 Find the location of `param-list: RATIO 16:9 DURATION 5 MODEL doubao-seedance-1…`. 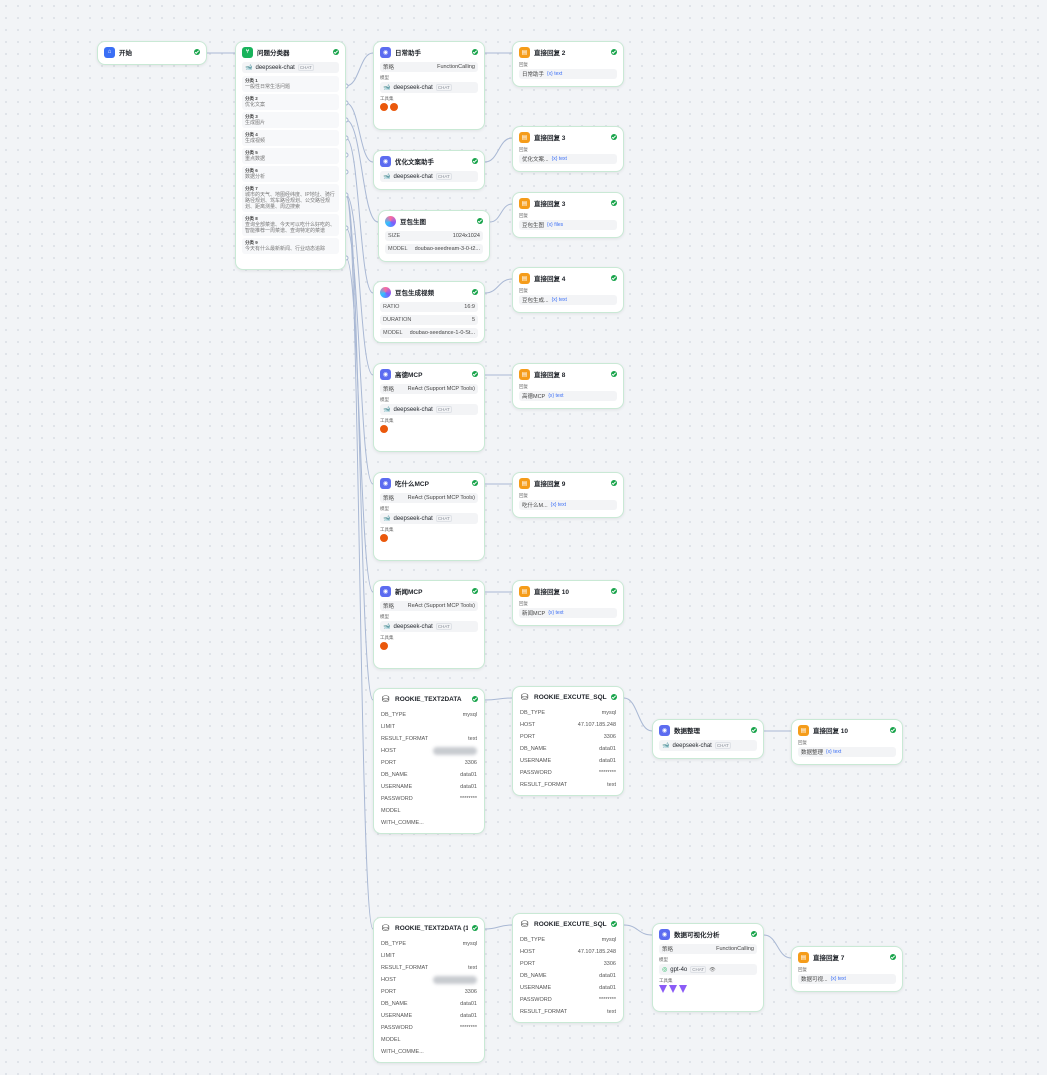

param-list: RATIO 16:9 DURATION 5 MODEL doubao-seedance-1… is located at coordinates (429, 320).